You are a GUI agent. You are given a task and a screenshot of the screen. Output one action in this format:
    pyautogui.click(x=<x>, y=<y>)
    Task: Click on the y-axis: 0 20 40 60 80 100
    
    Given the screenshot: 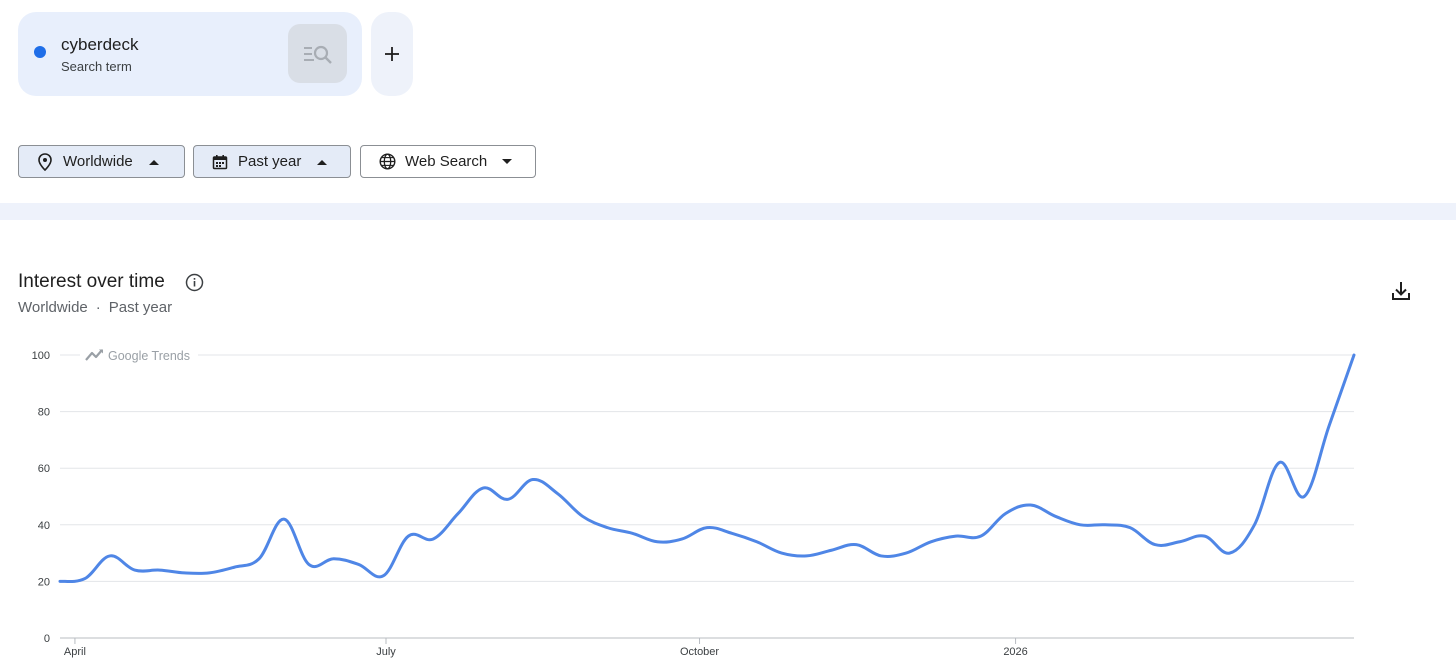 What is the action you would take?
    pyautogui.click(x=41, y=497)
    